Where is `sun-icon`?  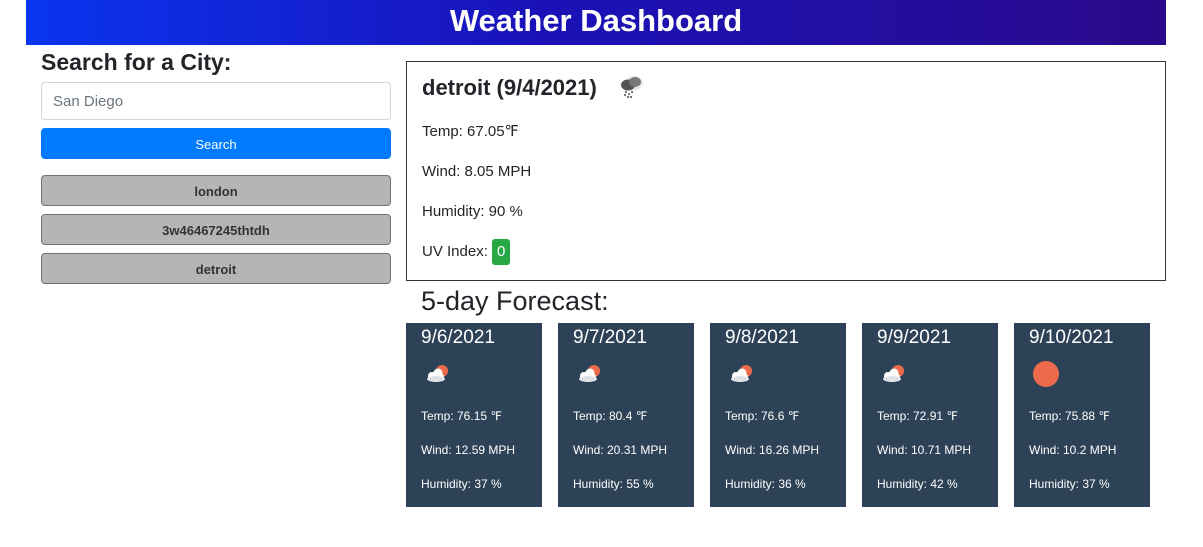 sun-icon is located at coordinates (1046, 376).